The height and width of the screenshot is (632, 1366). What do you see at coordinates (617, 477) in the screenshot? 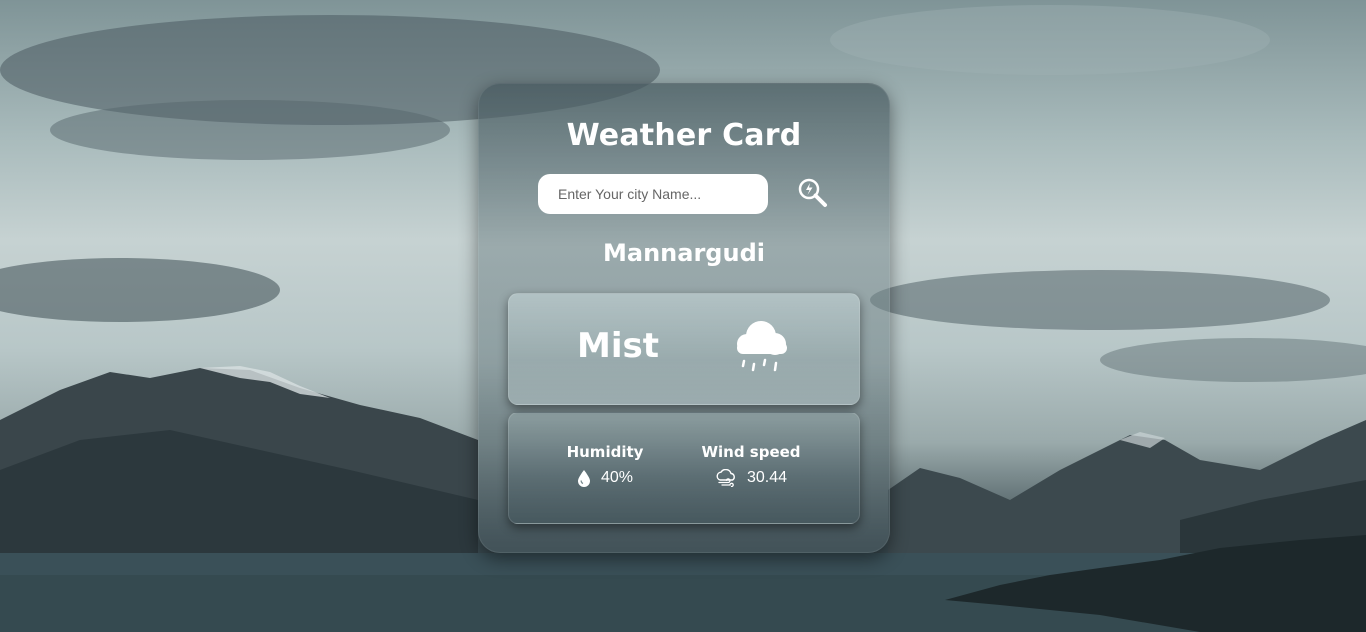
I see `humidity-value: 40%` at bounding box center [617, 477].